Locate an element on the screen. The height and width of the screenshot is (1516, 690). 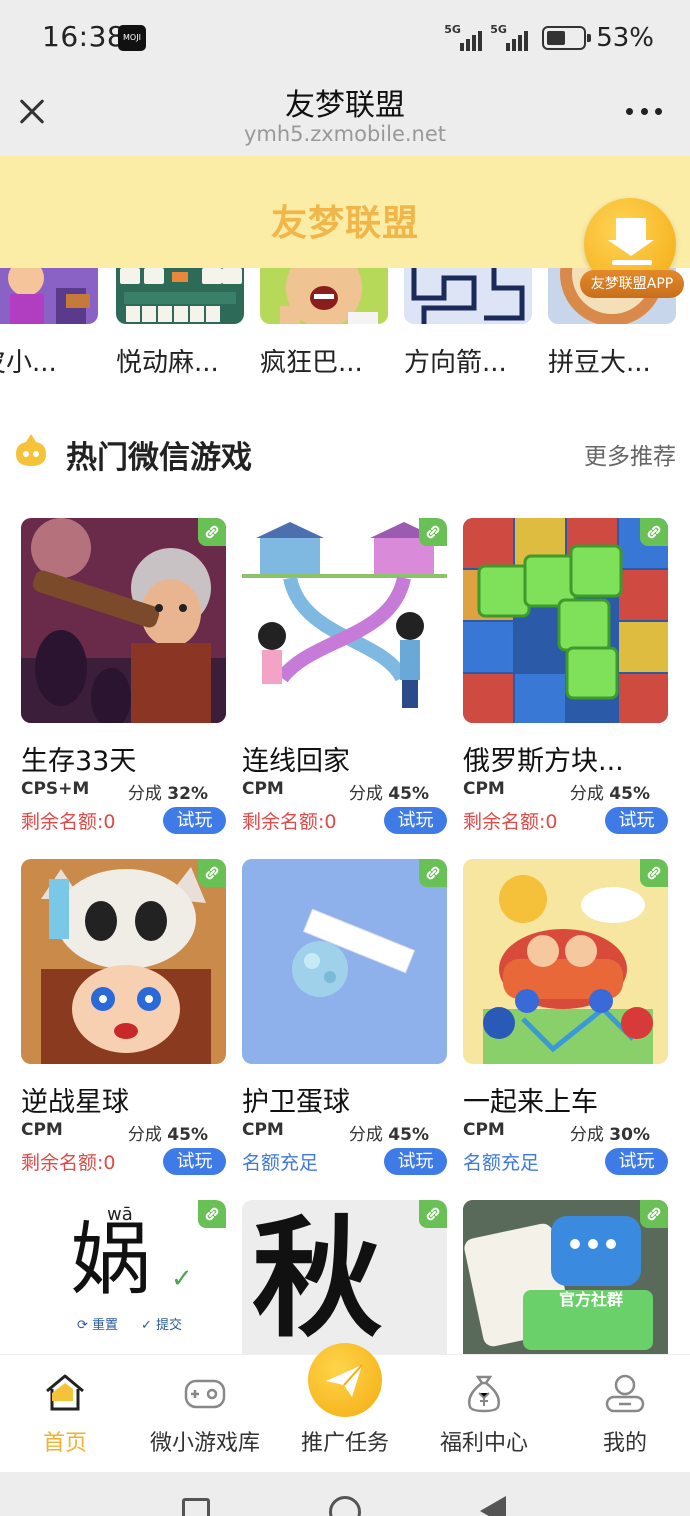
more-recommend-link: 更多推荐 is located at coordinates (630, 454).